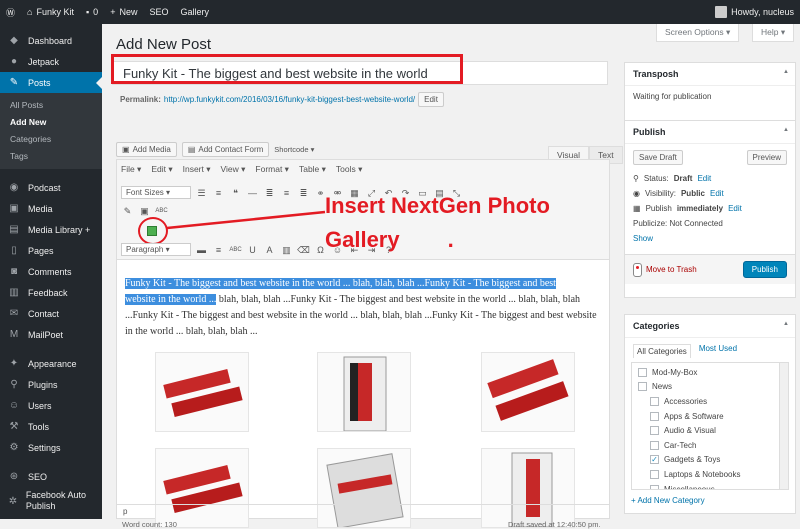 This screenshot has height=529, width=800. I want to click on category-item: Laptops & Notebooks, so click(710, 474).